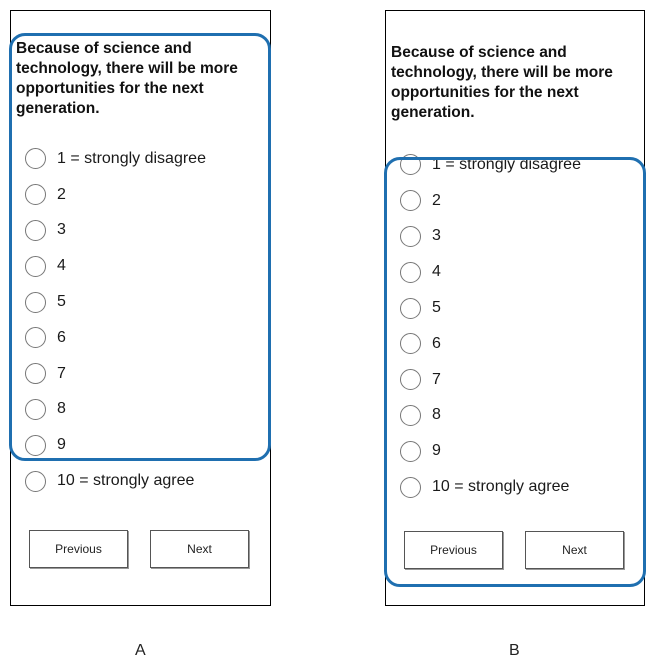 The height and width of the screenshot is (672, 656). What do you see at coordinates (140, 650) in the screenshot?
I see `panel-label-a: A` at bounding box center [140, 650].